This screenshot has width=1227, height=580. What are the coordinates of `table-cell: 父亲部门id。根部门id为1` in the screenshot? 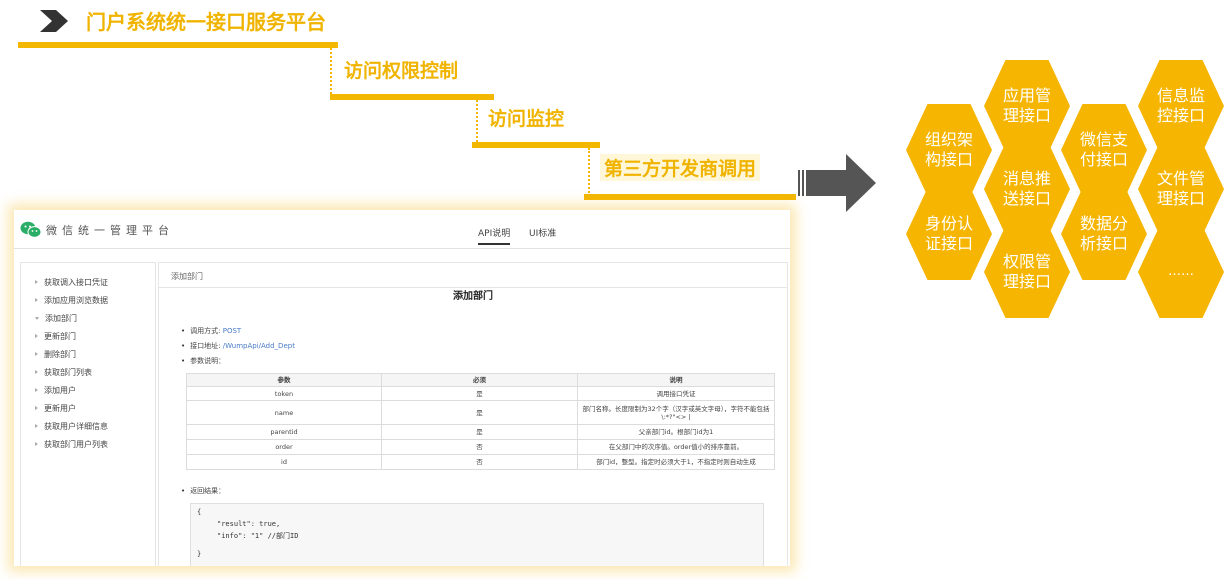 It's located at (676, 432).